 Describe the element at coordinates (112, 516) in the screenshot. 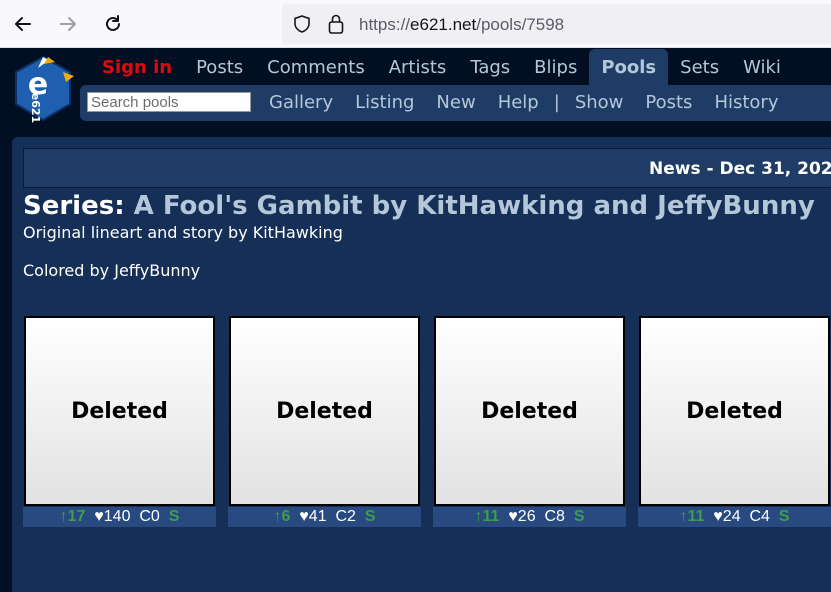

I see `favorites: ♥140` at that location.